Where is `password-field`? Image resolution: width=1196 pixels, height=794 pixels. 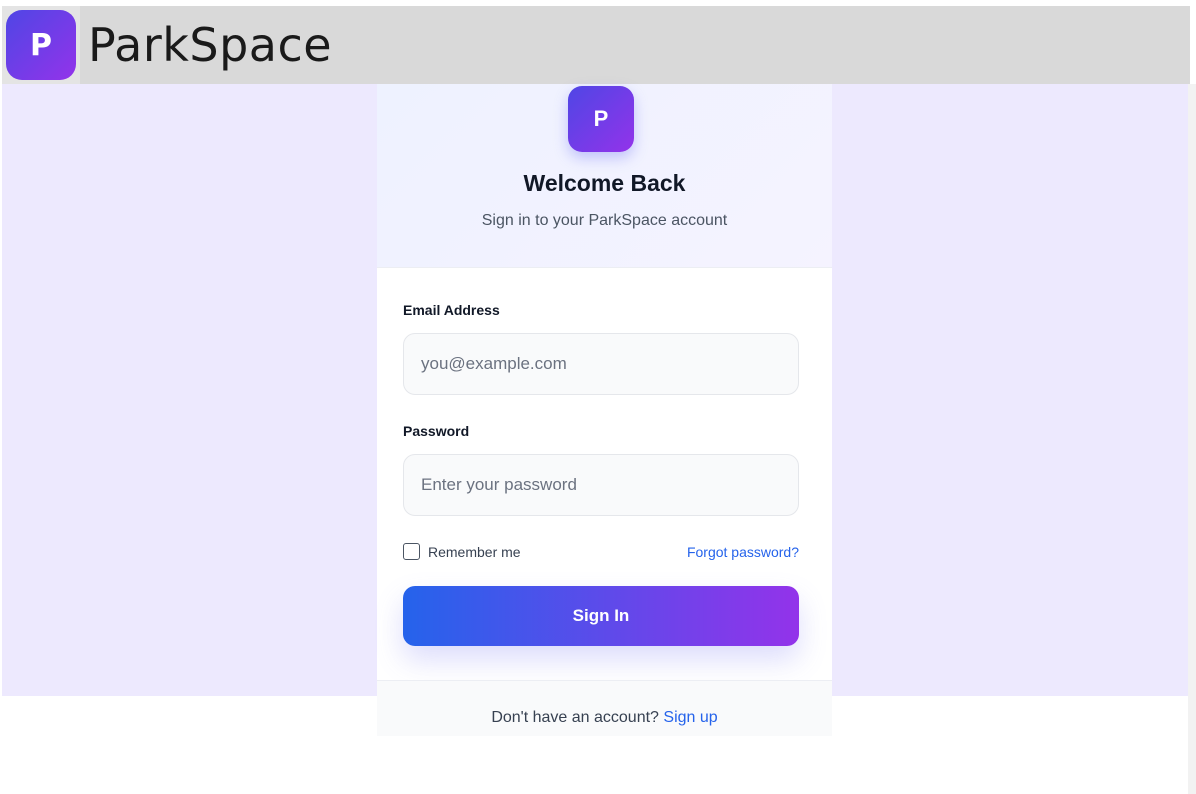
password-field is located at coordinates (601, 485).